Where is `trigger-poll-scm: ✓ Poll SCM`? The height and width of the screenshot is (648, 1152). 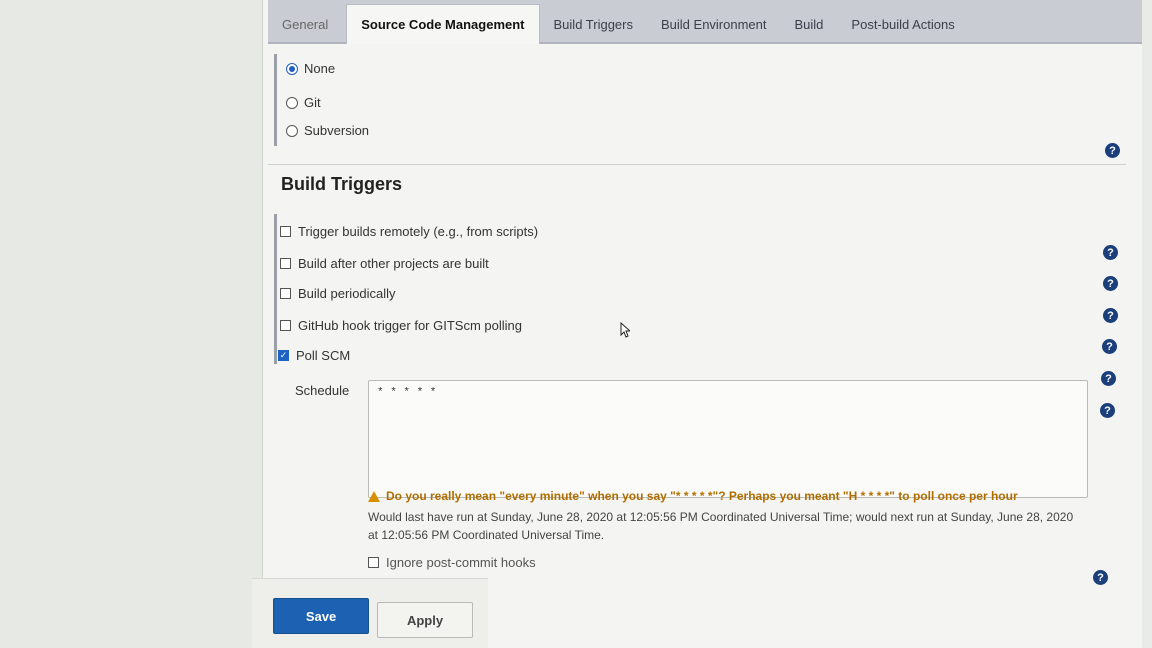 trigger-poll-scm: ✓ Poll SCM is located at coordinates (314, 355).